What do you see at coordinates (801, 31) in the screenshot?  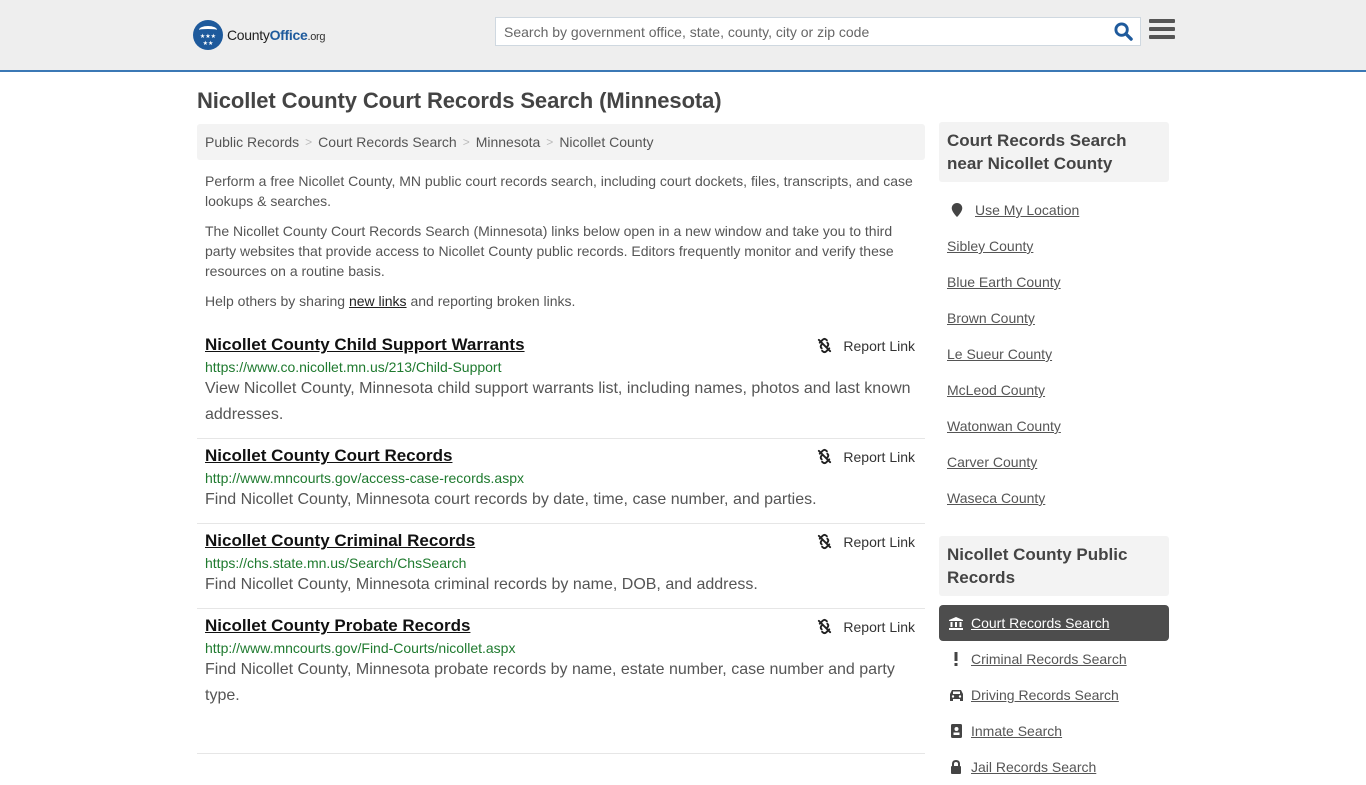 I see `search-input` at bounding box center [801, 31].